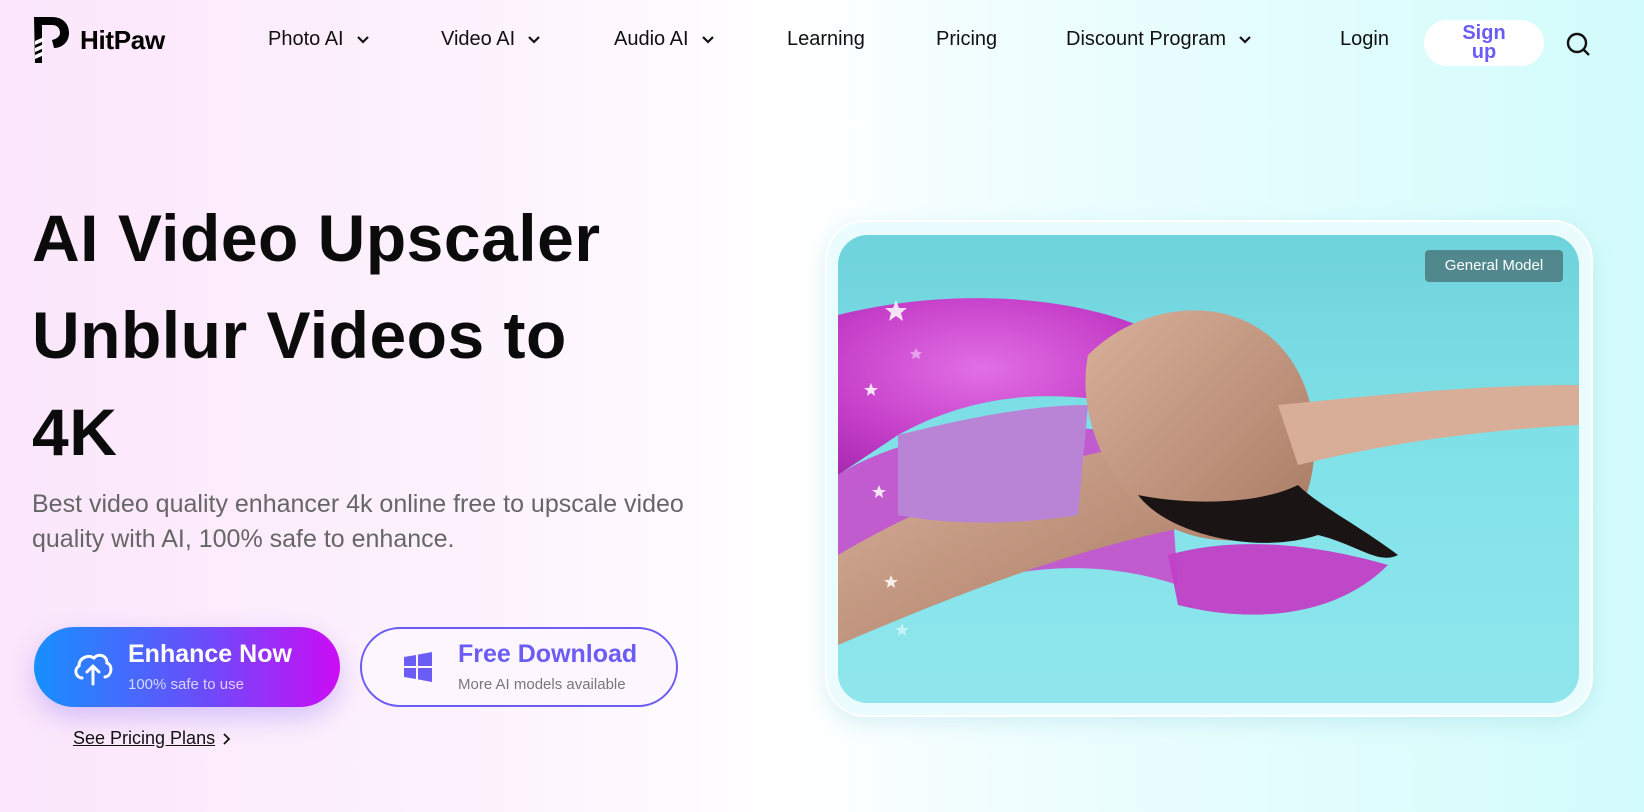 The width and height of the screenshot is (1644, 812). Describe the element at coordinates (542, 684) in the screenshot. I see `button-subtitle: More AI models available` at that location.